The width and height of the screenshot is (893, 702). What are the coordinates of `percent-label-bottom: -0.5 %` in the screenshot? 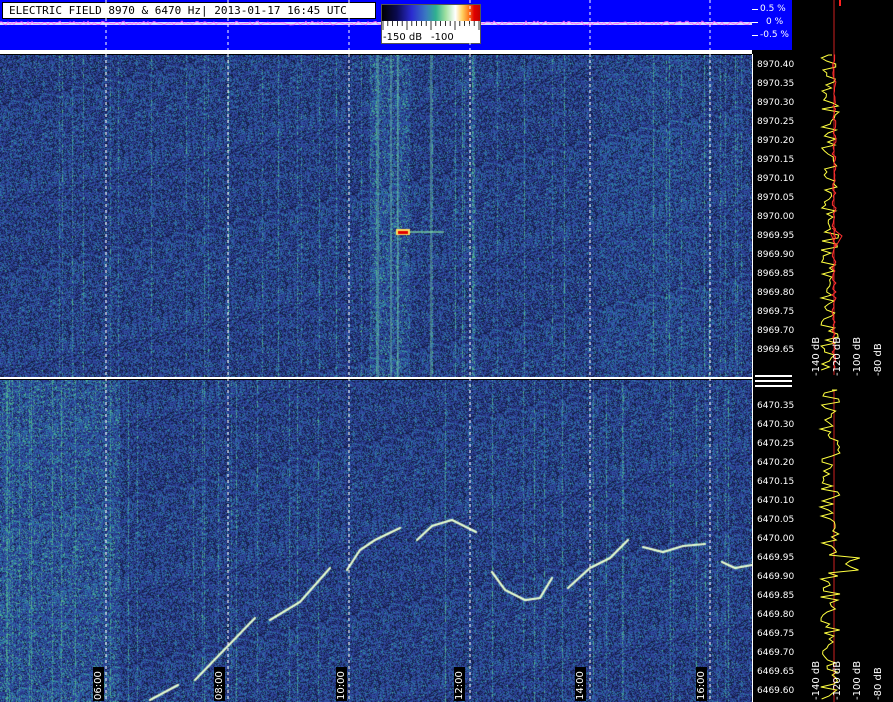 It's located at (774, 35).